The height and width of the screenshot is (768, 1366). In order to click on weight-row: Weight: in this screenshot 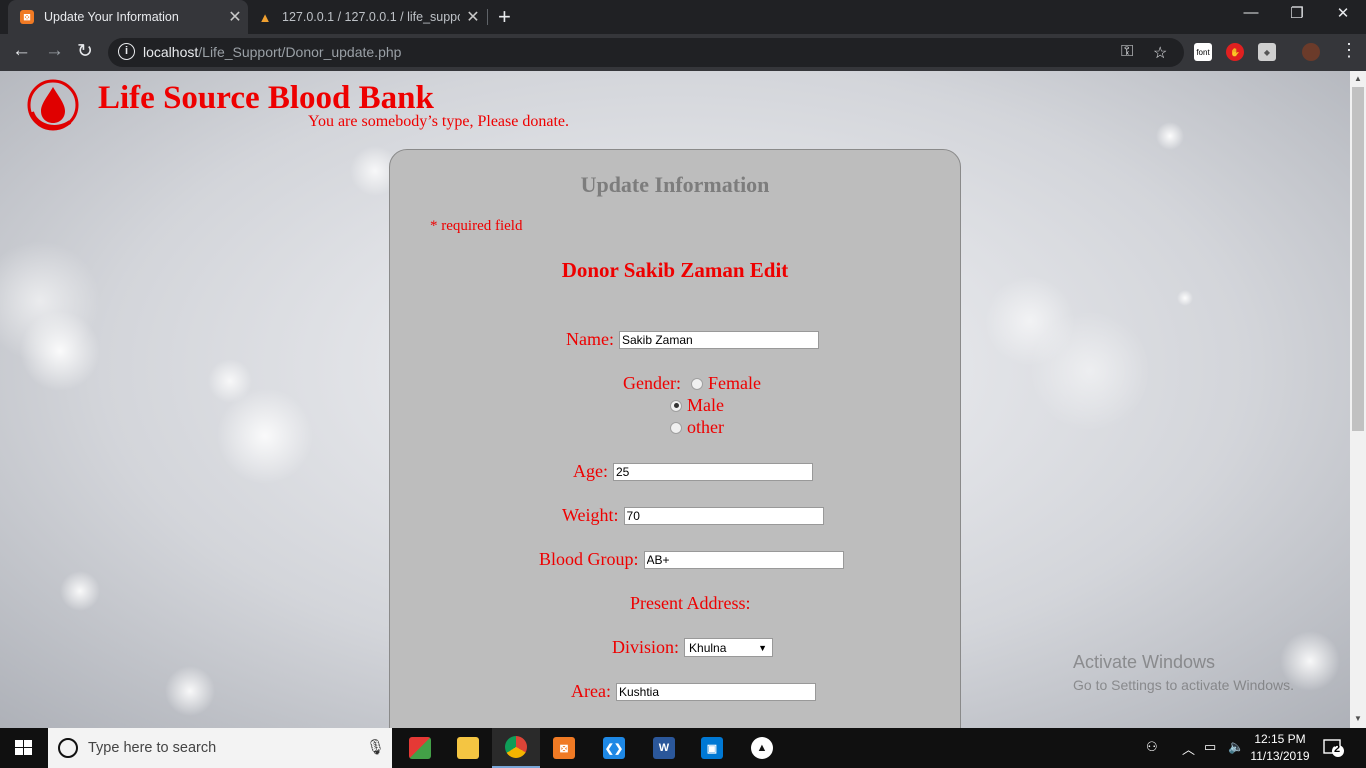, I will do `click(693, 515)`.